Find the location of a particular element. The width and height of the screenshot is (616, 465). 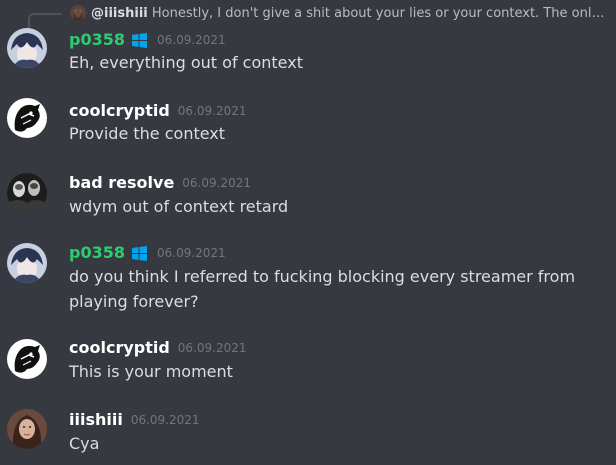

message: iiishiii 06.09.2021 Cya is located at coordinates (308, 433).